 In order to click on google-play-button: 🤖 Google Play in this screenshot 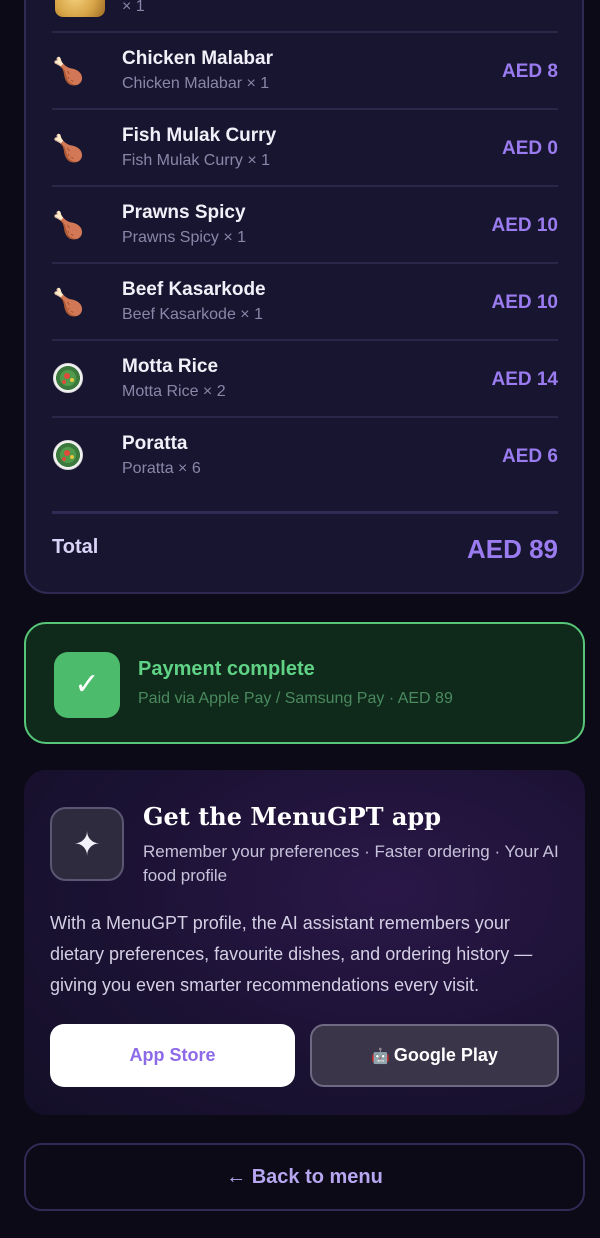, I will do `click(434, 1055)`.